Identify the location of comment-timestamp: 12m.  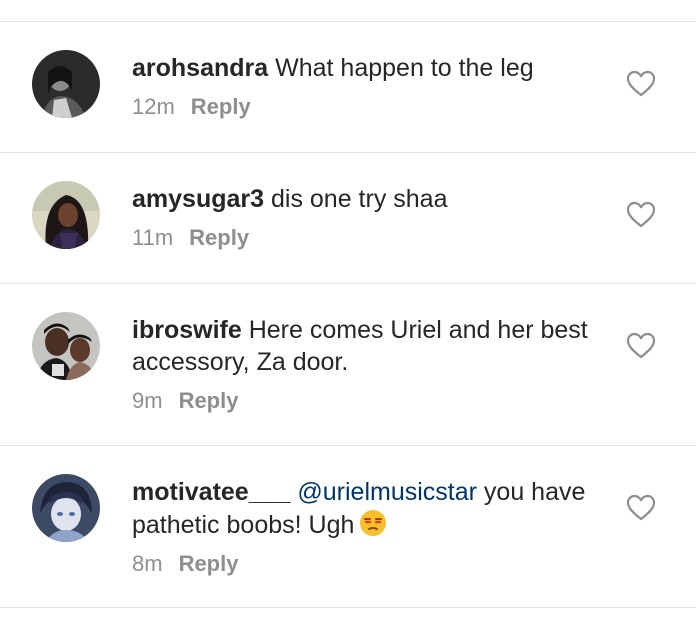
(153, 106).